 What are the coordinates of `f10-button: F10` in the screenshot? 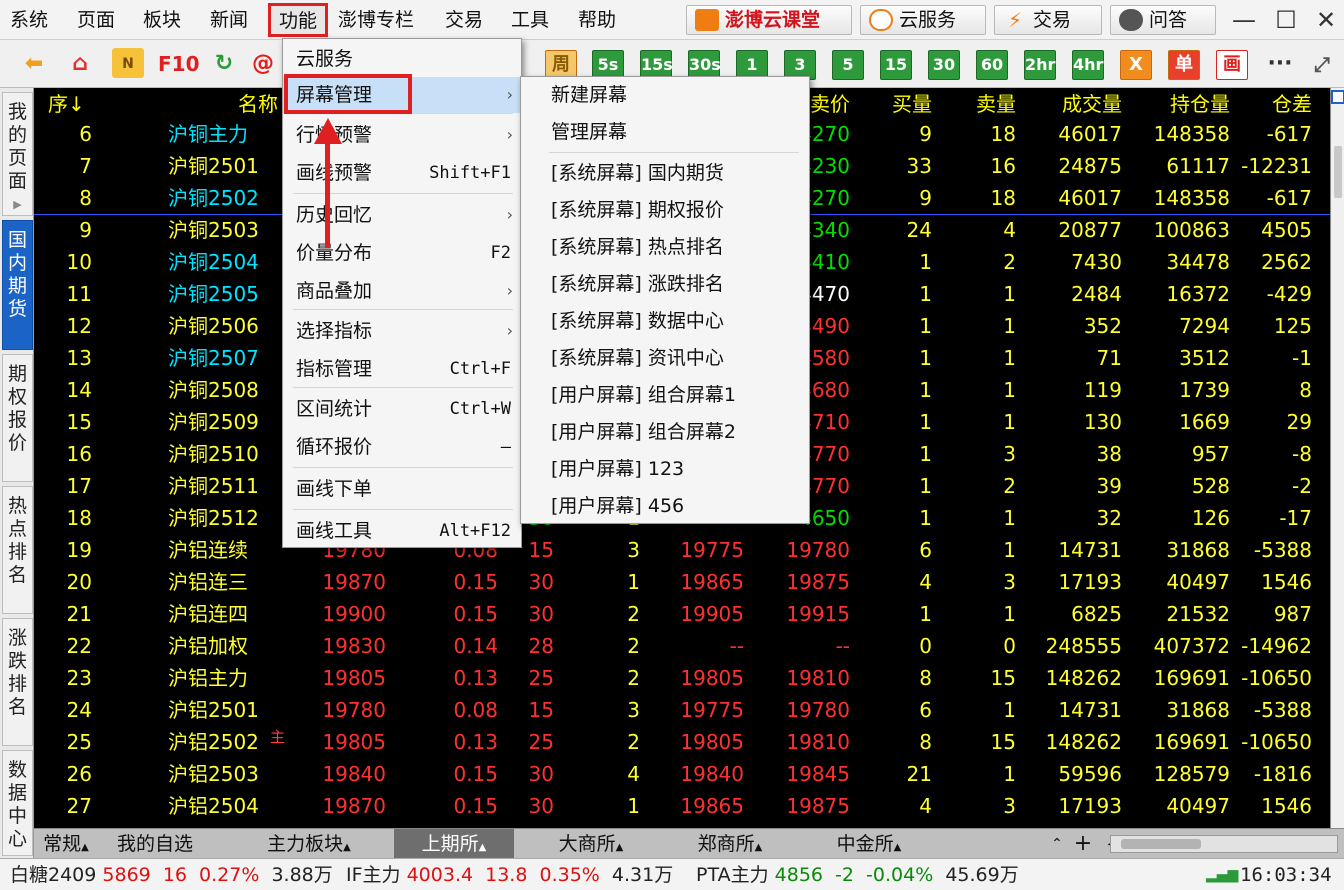 It's located at (179, 64).